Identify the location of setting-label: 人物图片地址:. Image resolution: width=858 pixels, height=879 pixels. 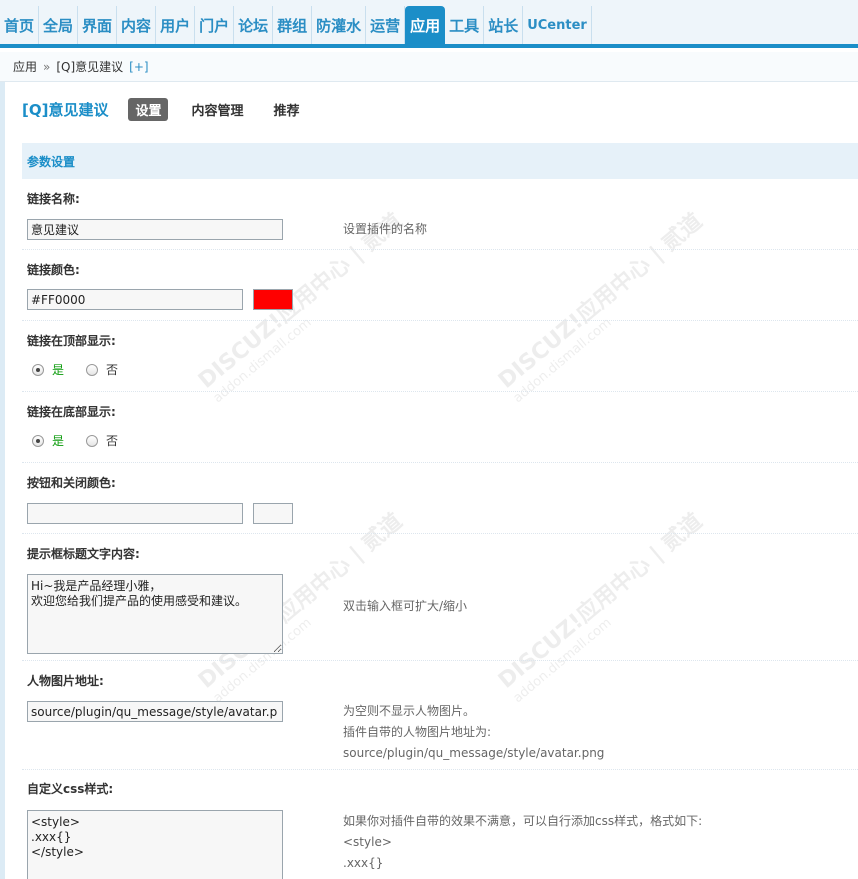
(65, 681).